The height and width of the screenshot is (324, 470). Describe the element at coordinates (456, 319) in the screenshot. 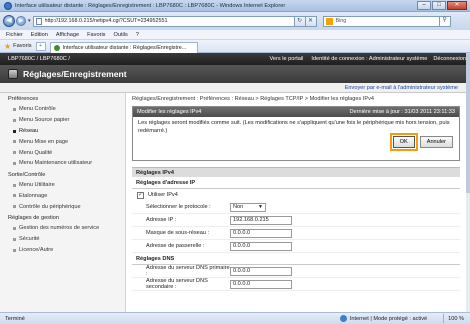

I see `zoom-level: 100 %` at that location.